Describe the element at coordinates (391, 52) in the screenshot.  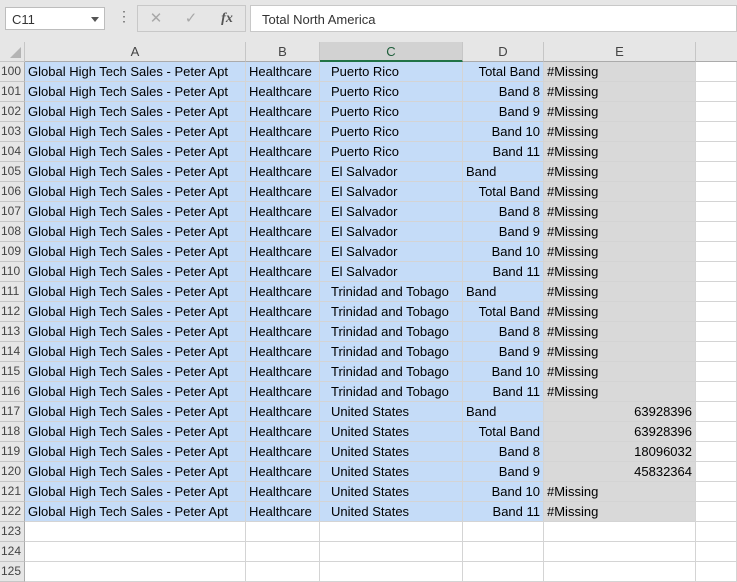
I see `column-header-c: C` at that location.